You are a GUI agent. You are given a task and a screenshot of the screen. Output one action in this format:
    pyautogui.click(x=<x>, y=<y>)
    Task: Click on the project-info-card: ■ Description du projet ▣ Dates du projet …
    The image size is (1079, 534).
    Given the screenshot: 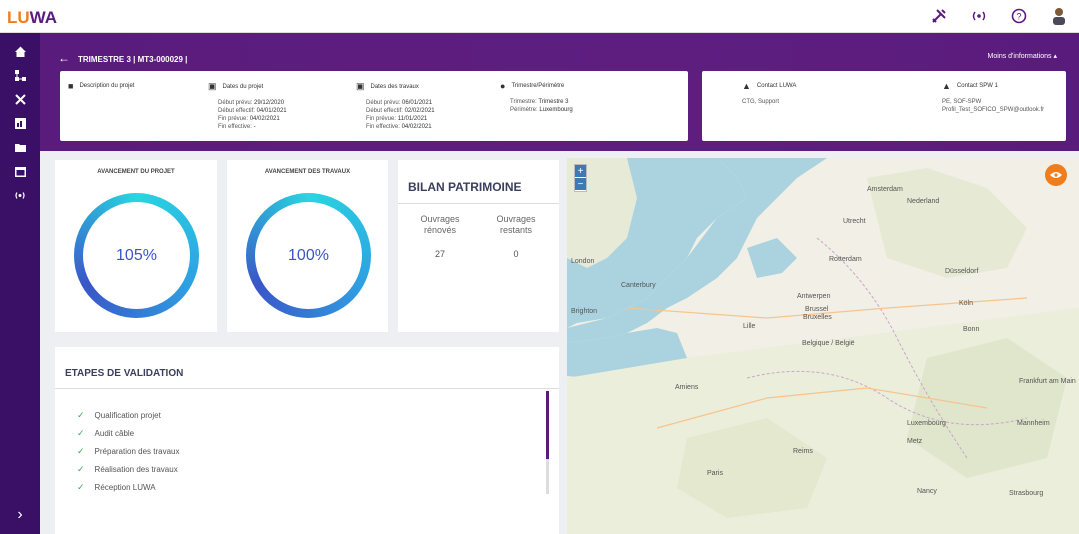 What is the action you would take?
    pyautogui.click(x=374, y=106)
    